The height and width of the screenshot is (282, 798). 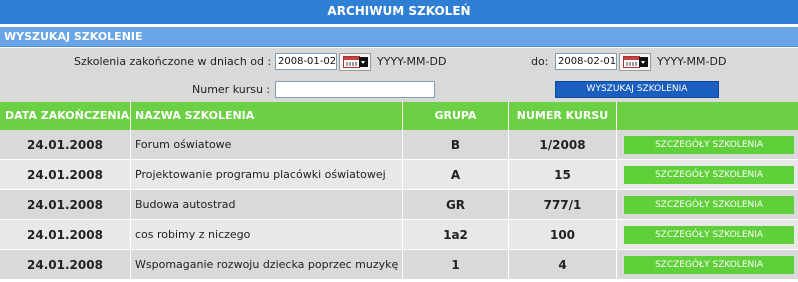 I want to click on cell-course-number: 1/2008, so click(x=563, y=145).